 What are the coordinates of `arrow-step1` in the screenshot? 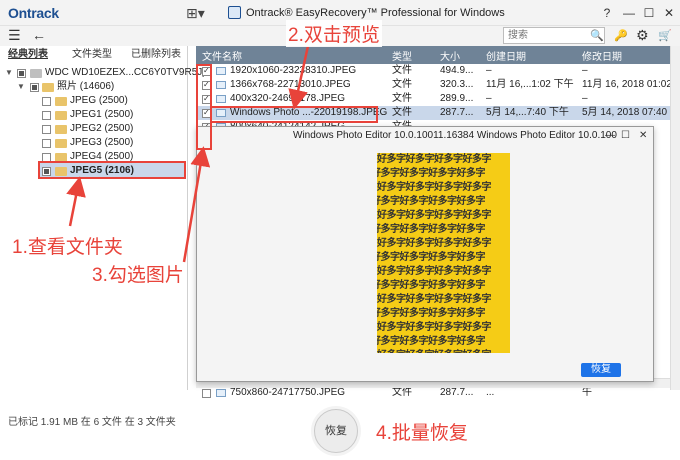 It's located at (76, 201).